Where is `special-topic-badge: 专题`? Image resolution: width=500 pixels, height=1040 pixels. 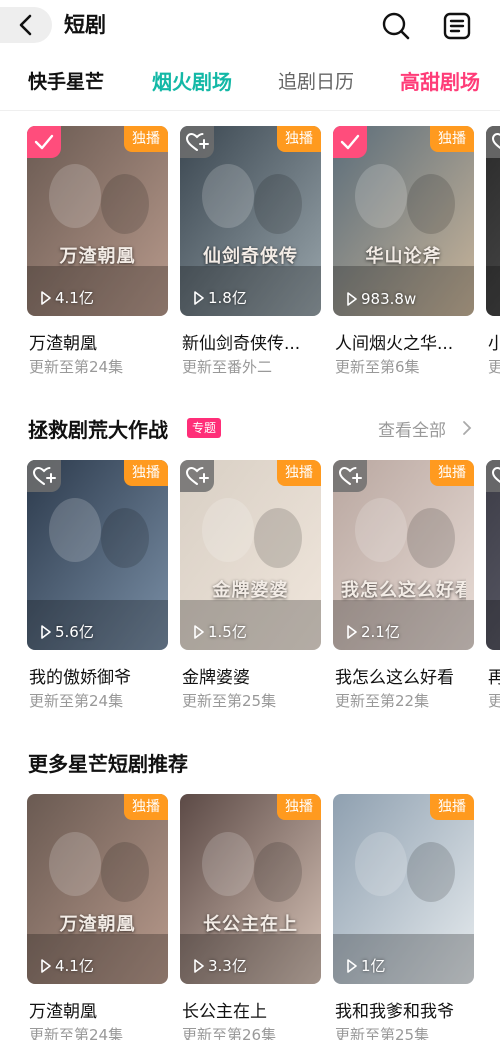
special-topic-badge: 专题 is located at coordinates (204, 428).